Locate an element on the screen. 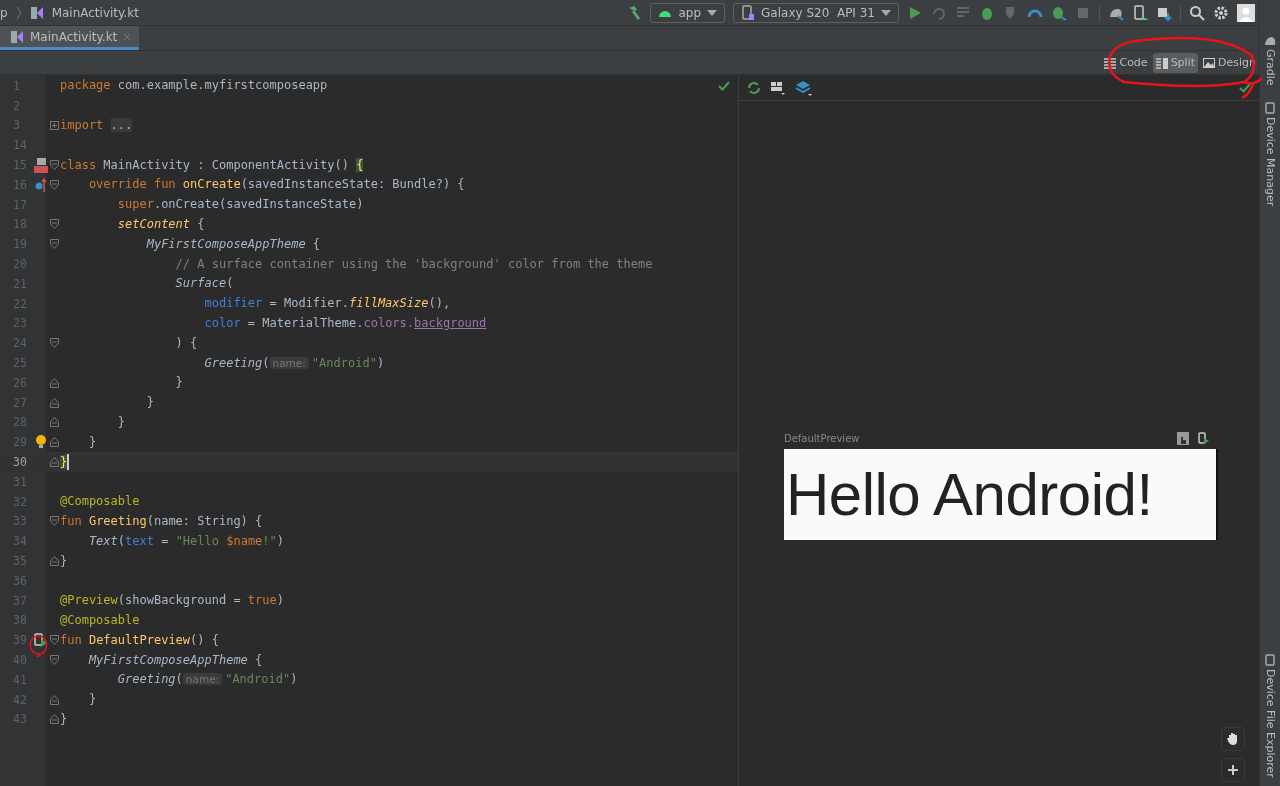 Image resolution: width=1280 pixels, height=786 pixels. tool-window-button: Device Manager is located at coordinates (1270, 153).